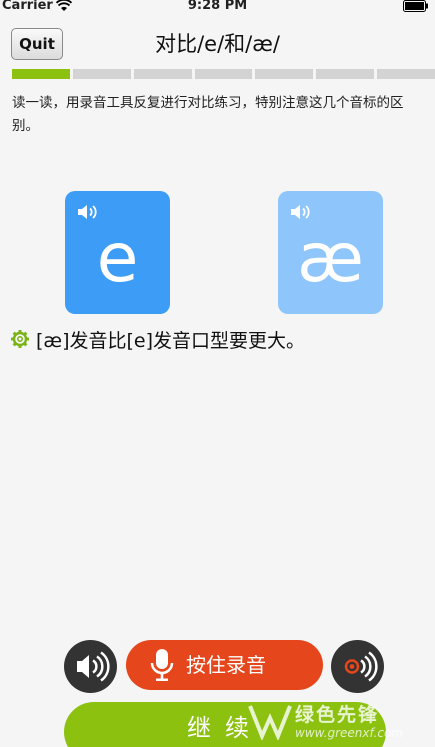 Image resolution: width=435 pixels, height=747 pixels. What do you see at coordinates (208, 114) in the screenshot?
I see `instruction-text: 读一读，用录音工具反复进行对比练习，特别注意这几个音标的区别。` at bounding box center [208, 114].